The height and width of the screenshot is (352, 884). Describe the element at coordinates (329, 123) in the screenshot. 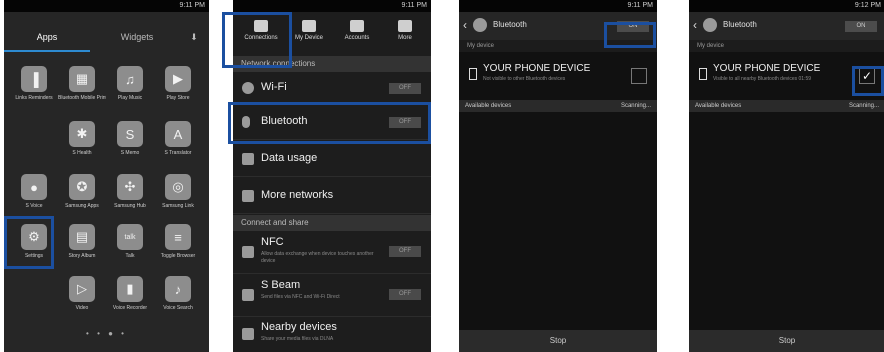

I see `highlight-bluetooth-row` at that location.